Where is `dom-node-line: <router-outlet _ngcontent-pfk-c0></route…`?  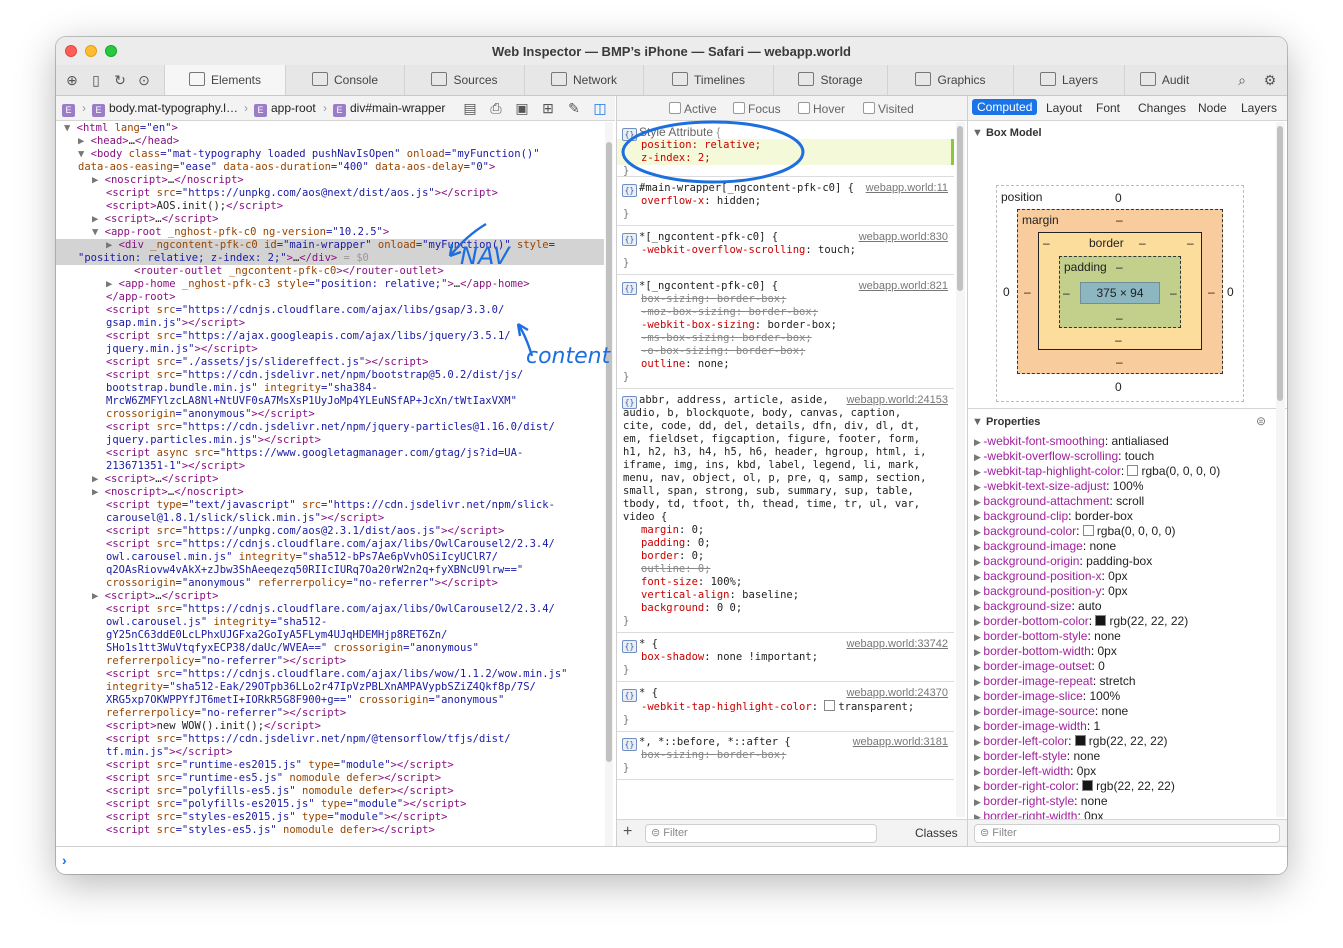 dom-node-line: <router-outlet _ngcontent-pfk-c0></route… is located at coordinates (330, 271).